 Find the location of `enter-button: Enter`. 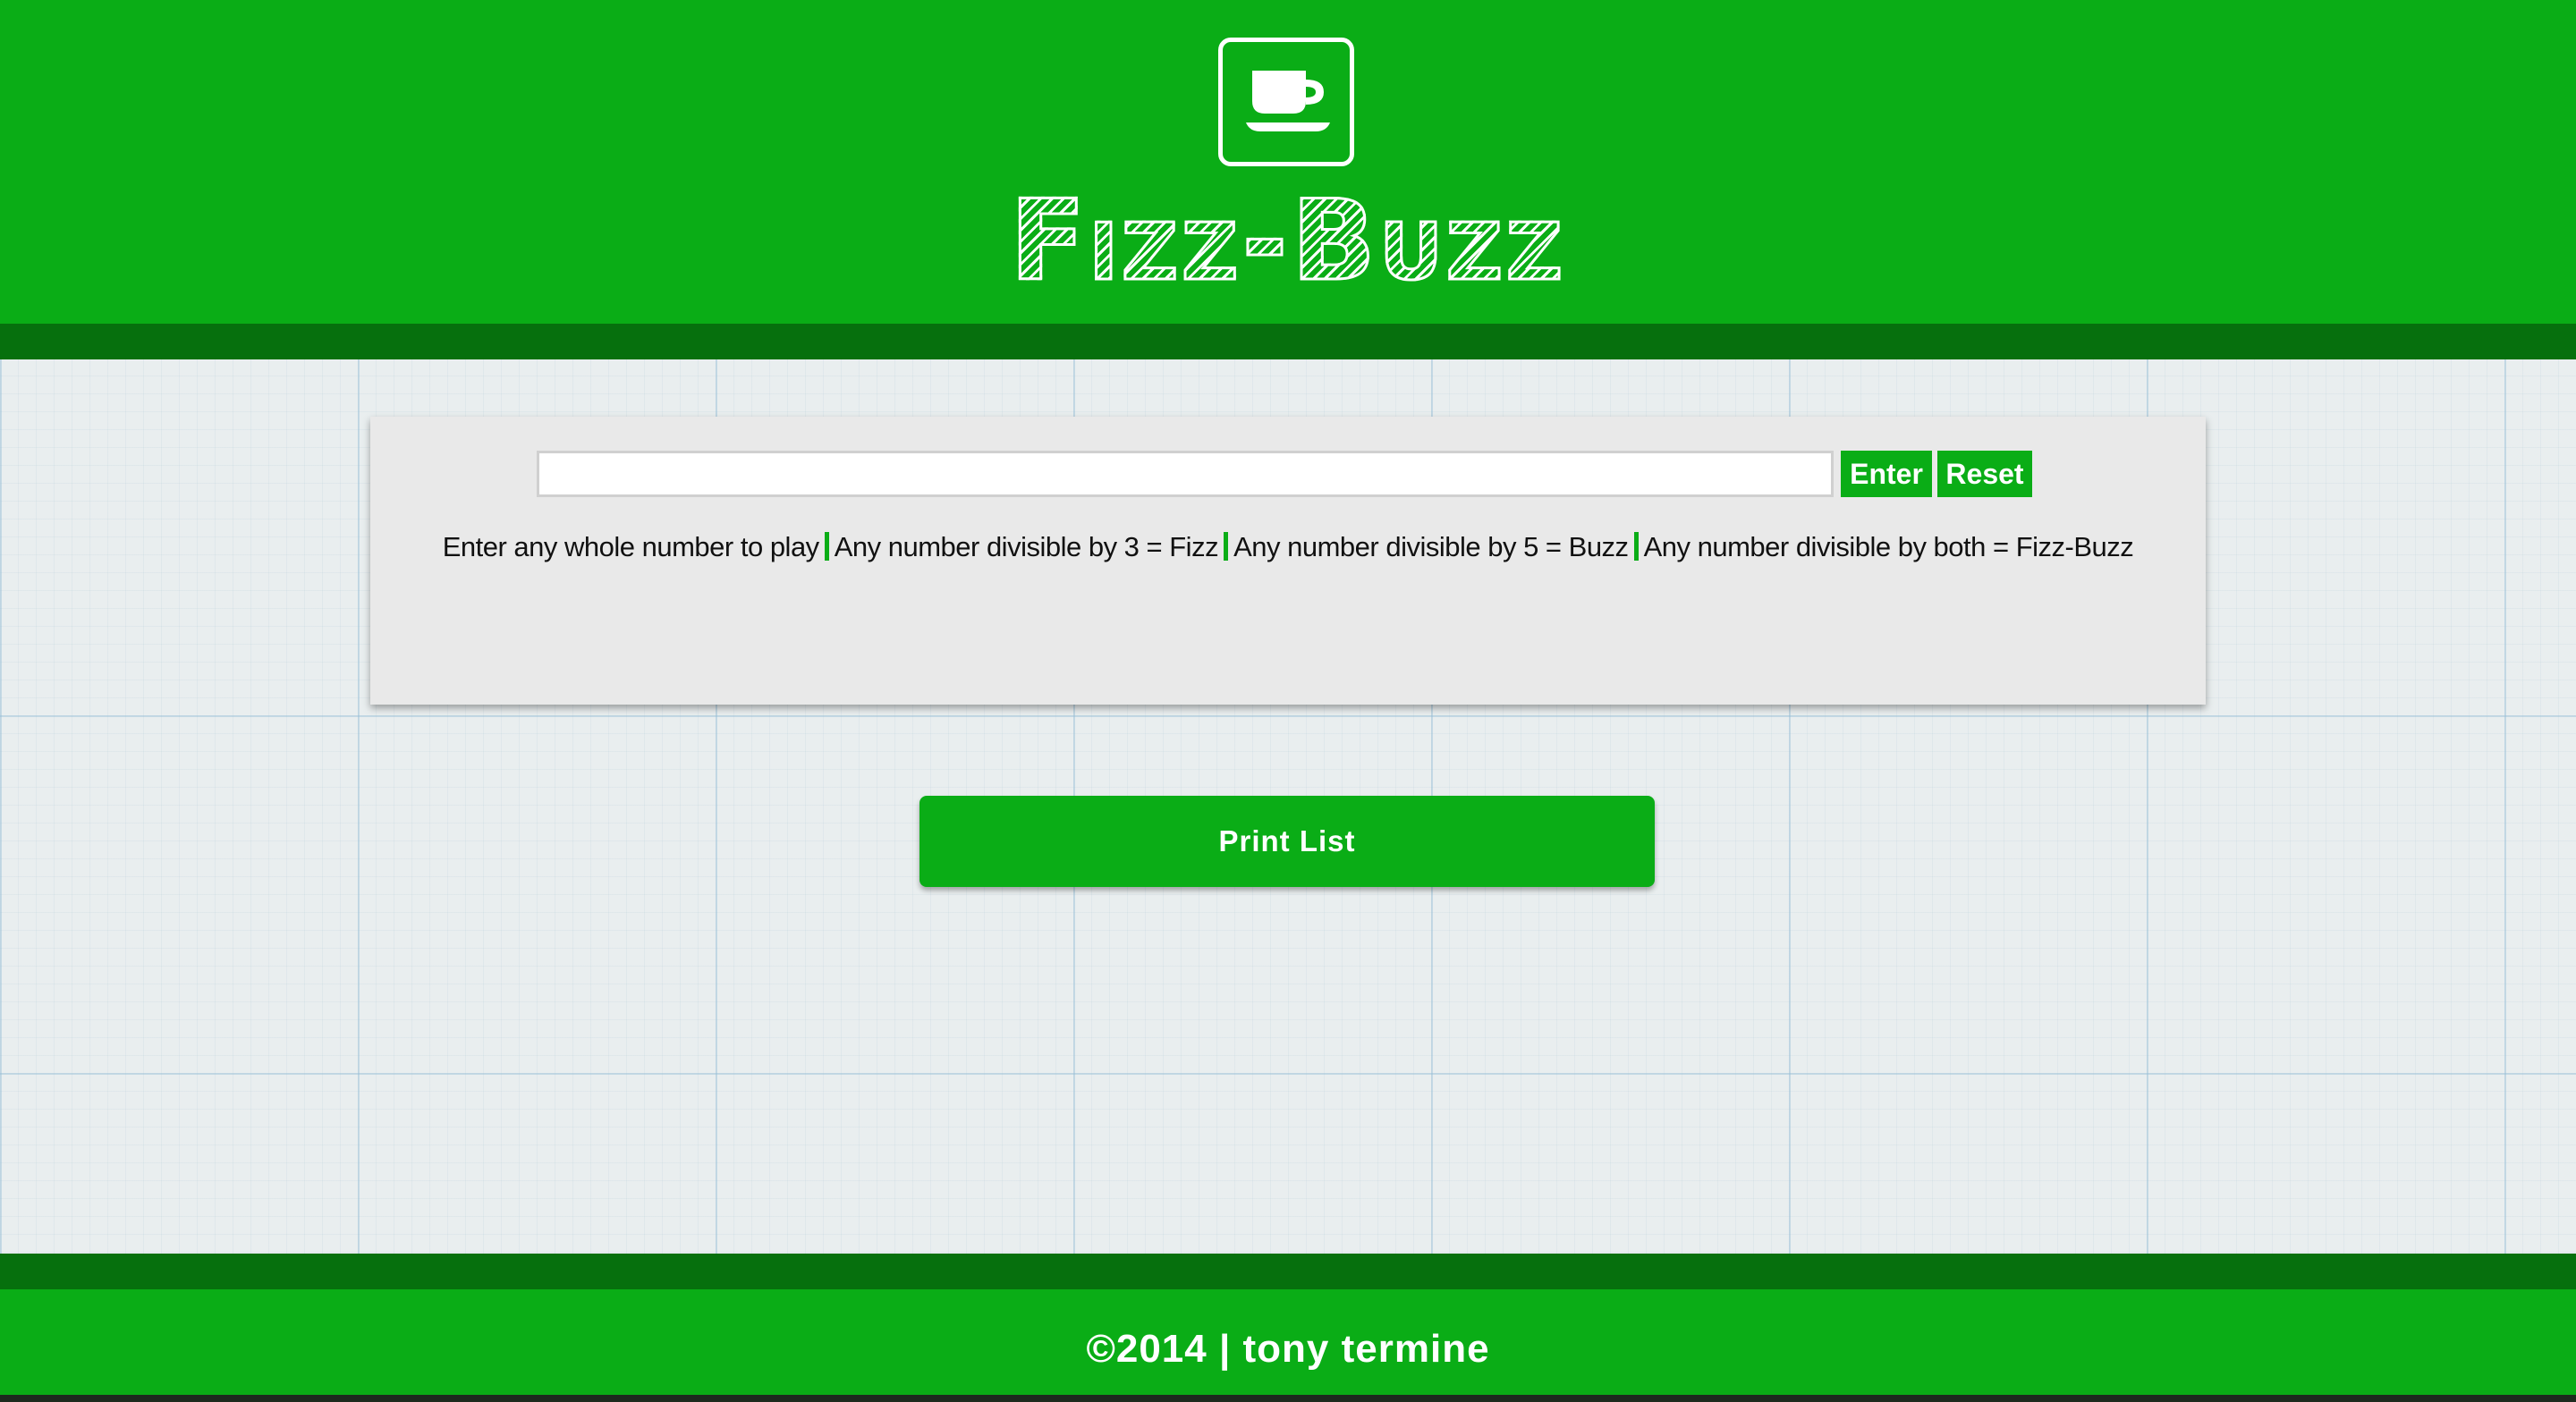

enter-button: Enter is located at coordinates (1886, 474).